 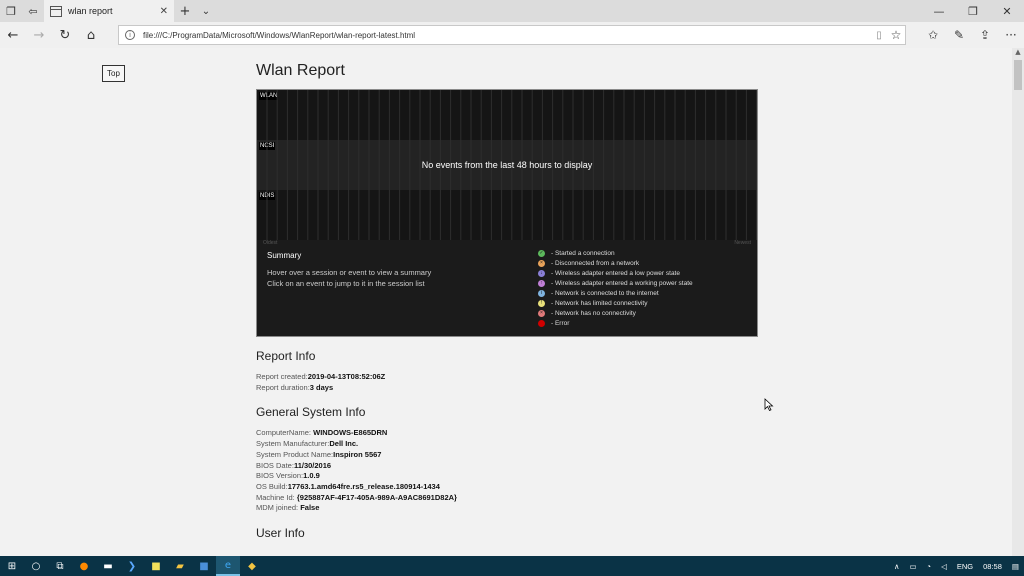 I want to click on minimize-icon: —, so click(x=939, y=11).